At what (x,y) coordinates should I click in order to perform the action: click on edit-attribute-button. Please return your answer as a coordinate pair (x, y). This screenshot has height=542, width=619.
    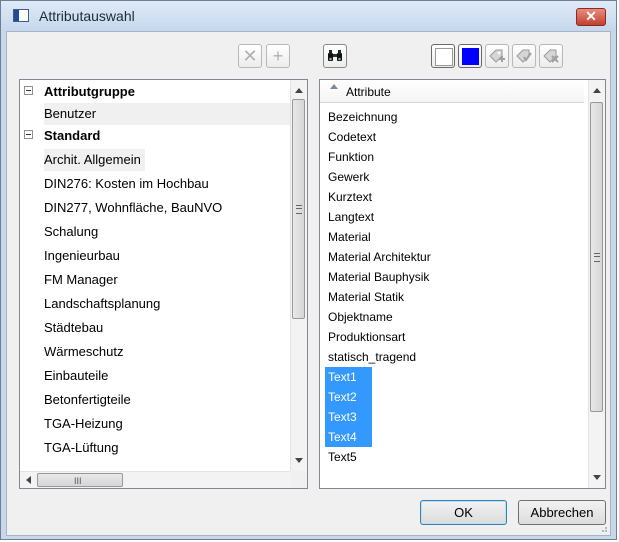
    Looking at the image, I should click on (524, 56).